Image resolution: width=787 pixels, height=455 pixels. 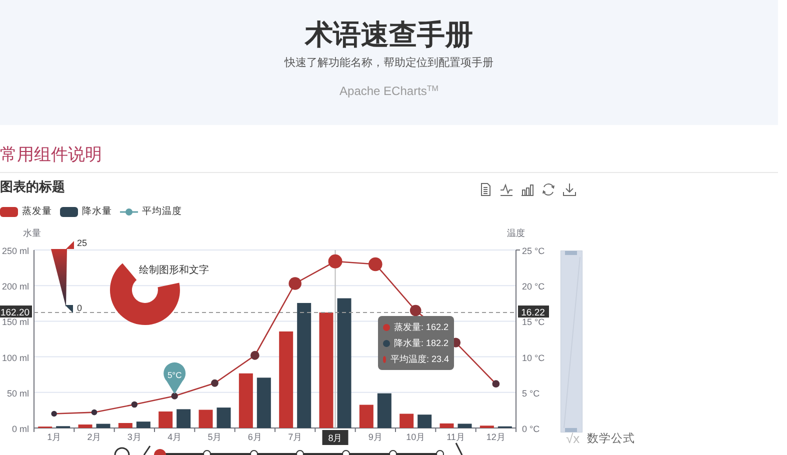 What do you see at coordinates (97, 212) in the screenshot?
I see `legend-label: 降水量` at bounding box center [97, 212].